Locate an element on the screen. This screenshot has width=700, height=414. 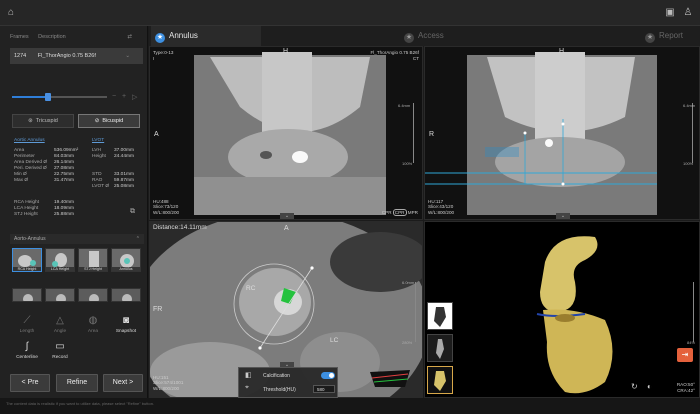
record-tool: ▭ Record is located at coordinates (60, 351).